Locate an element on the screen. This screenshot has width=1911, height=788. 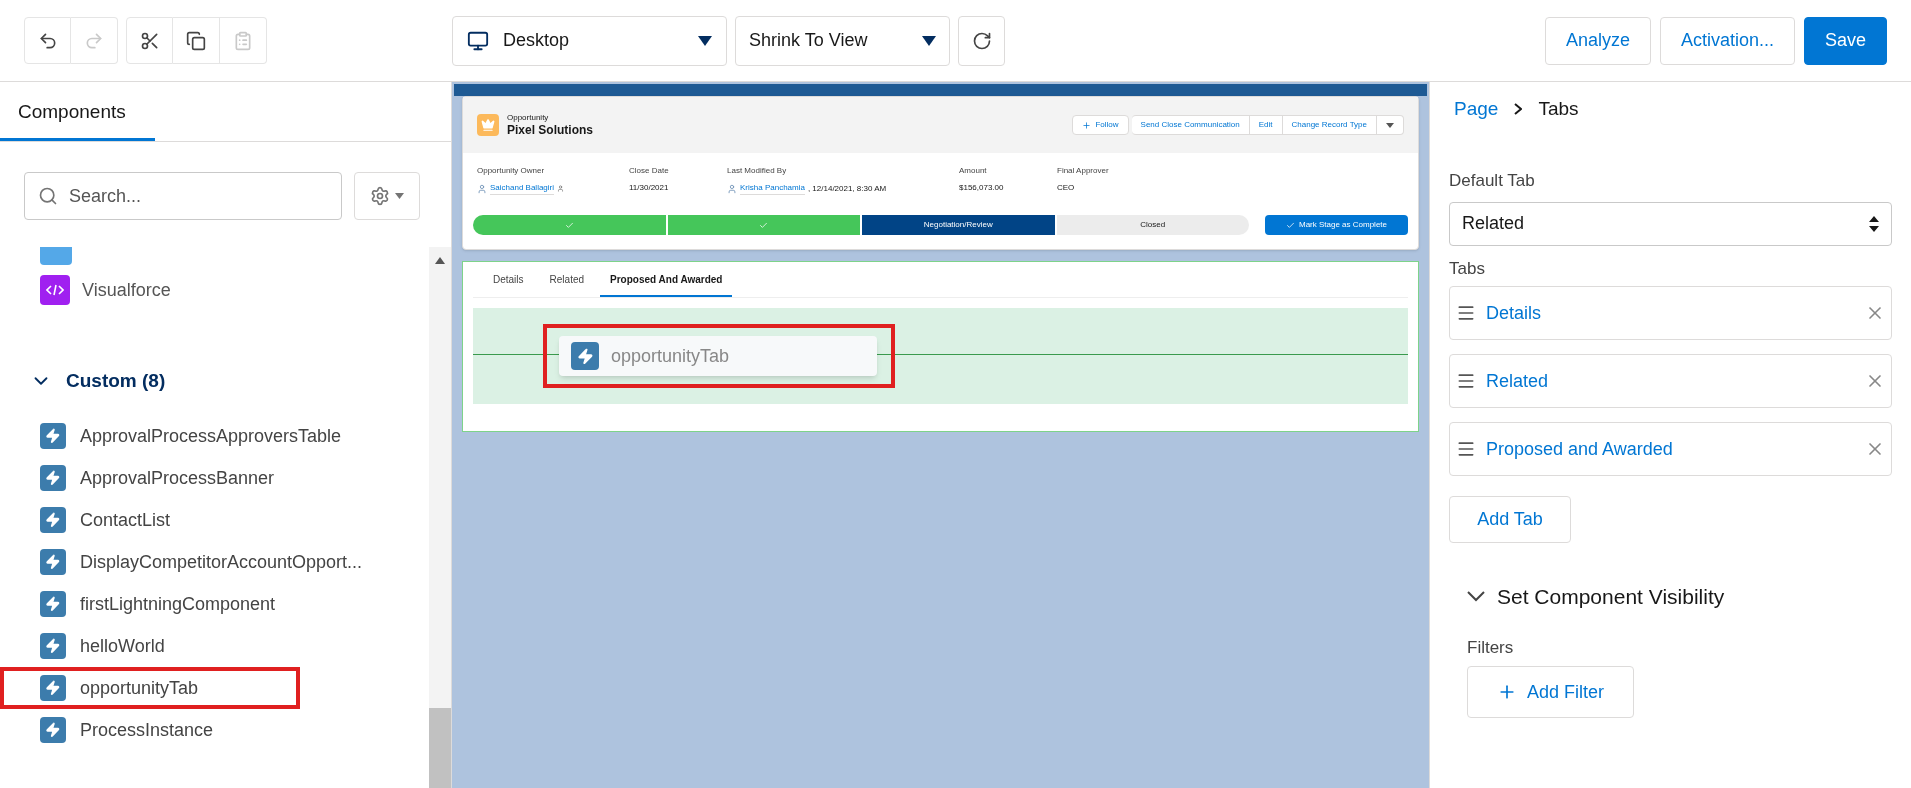
field-value: CEO is located at coordinates (1066, 188).